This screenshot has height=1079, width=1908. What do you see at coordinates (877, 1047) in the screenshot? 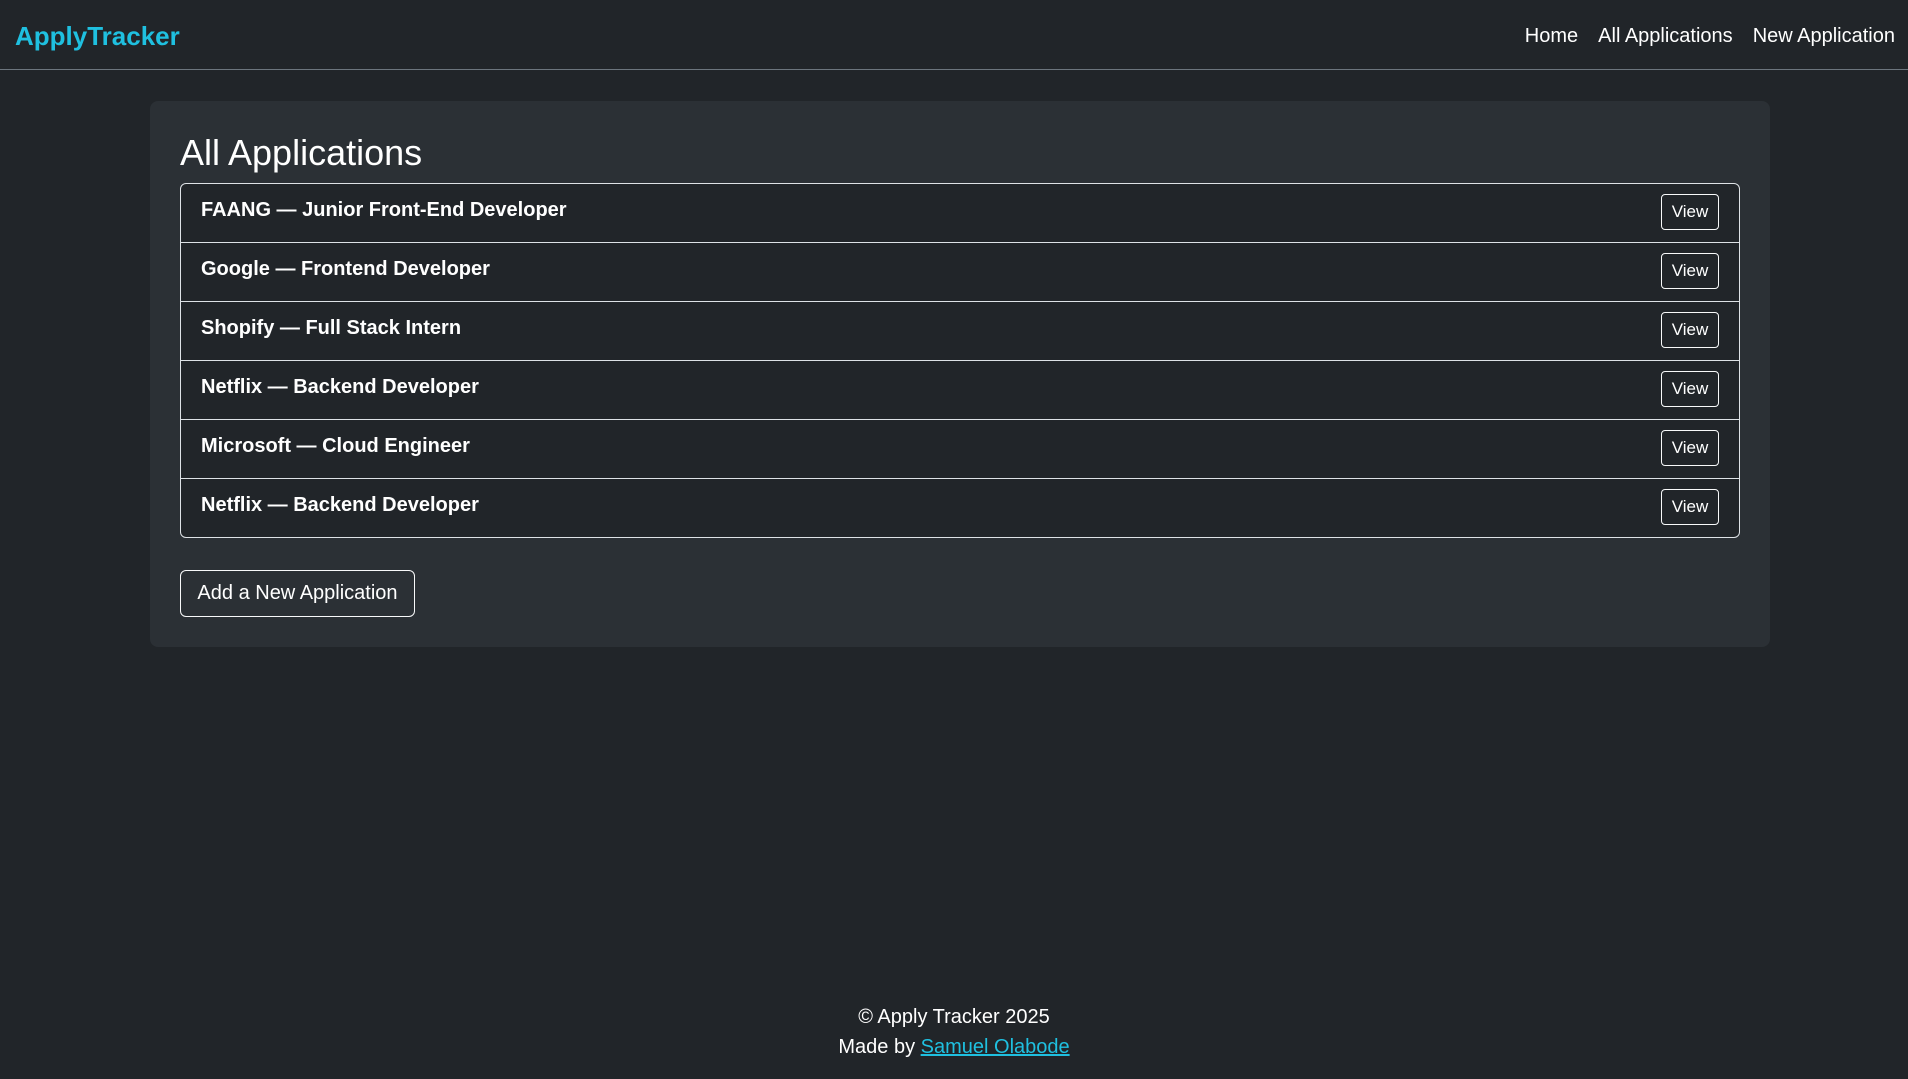
I see `made-by-prefix: Made by` at bounding box center [877, 1047].